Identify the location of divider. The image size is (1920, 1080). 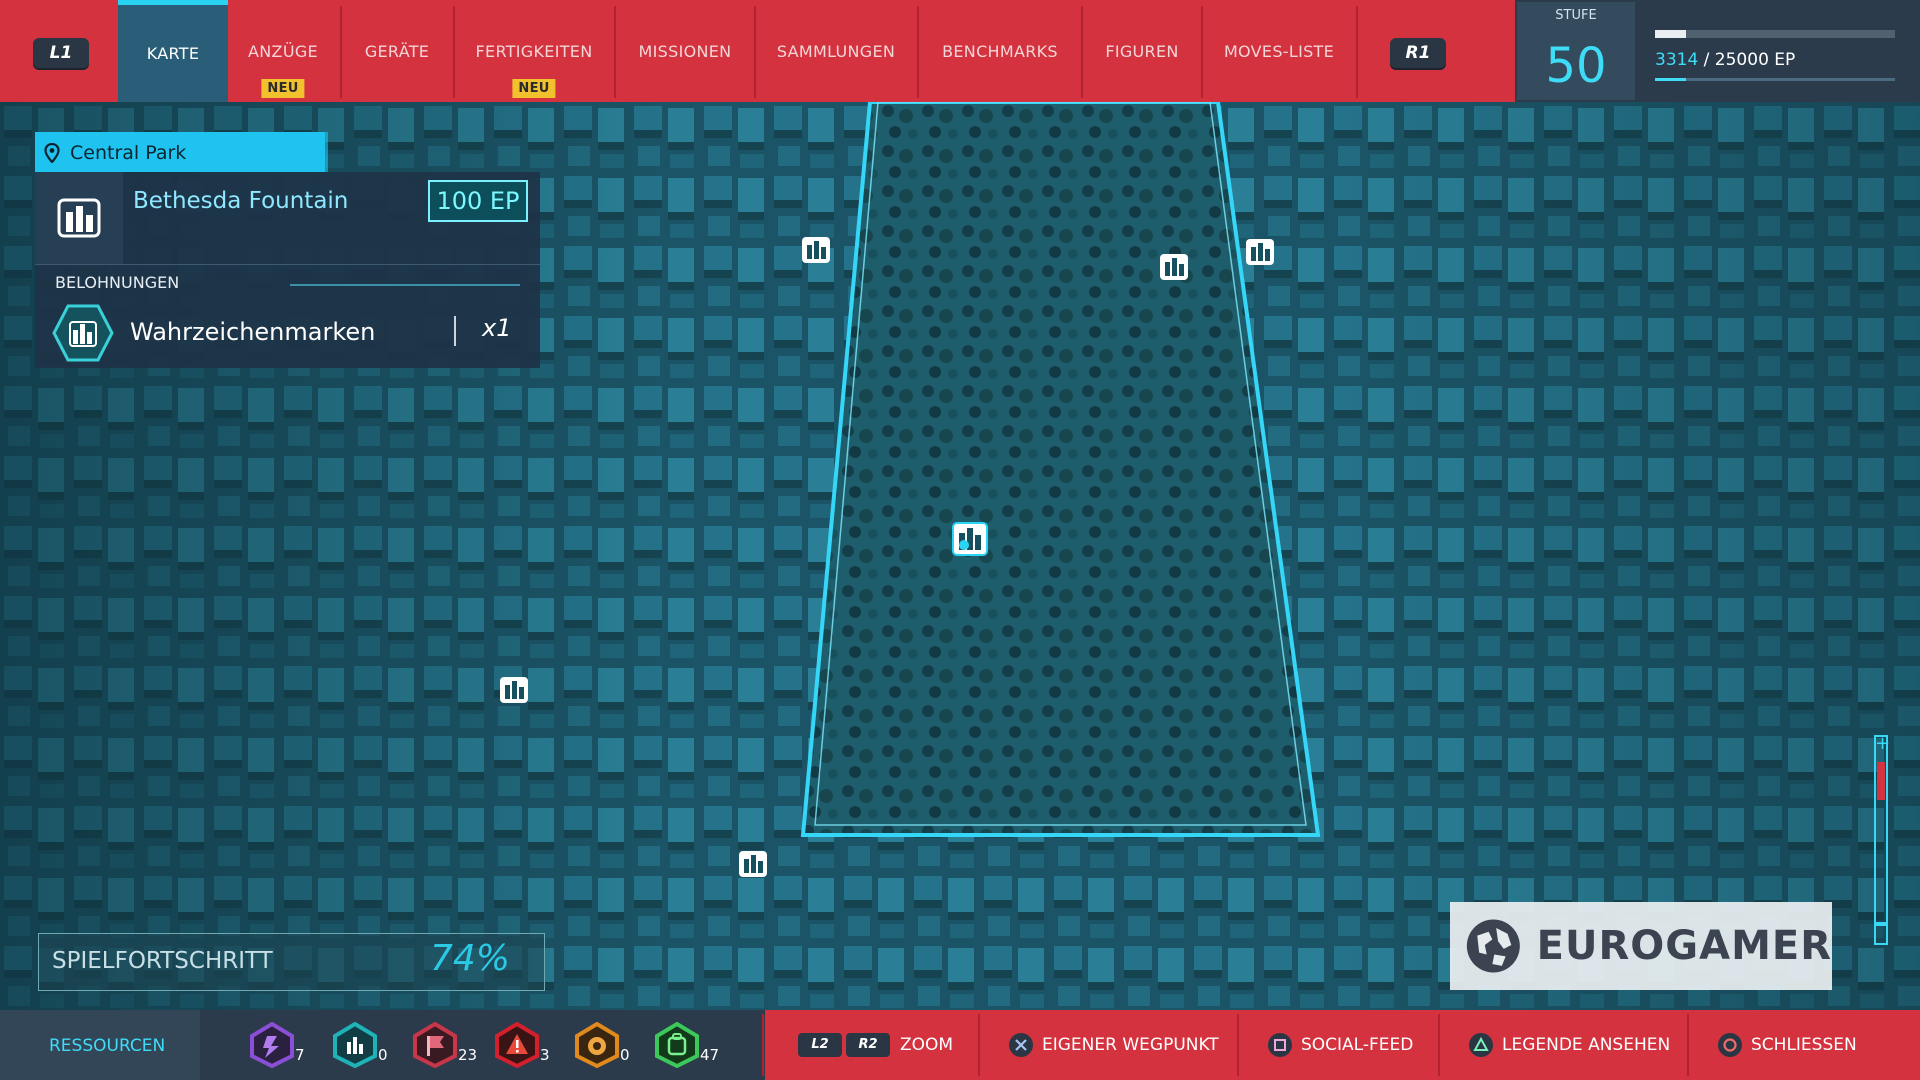
(287, 264).